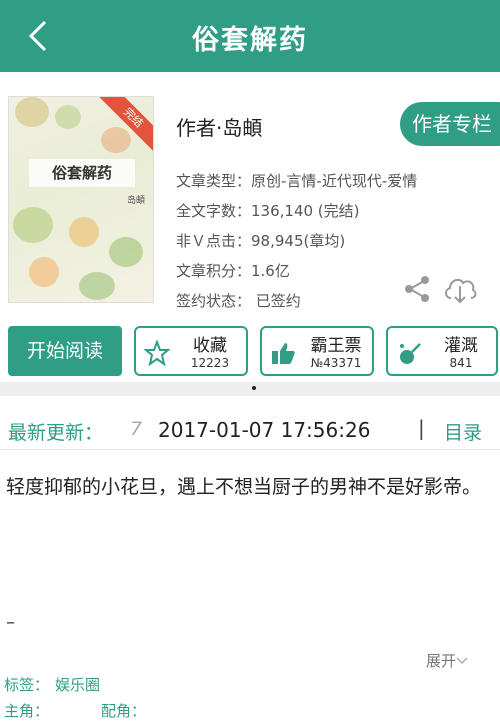 This screenshot has width=500, height=724. Describe the element at coordinates (136, 429) in the screenshot. I see `update-prefix: 7` at that location.